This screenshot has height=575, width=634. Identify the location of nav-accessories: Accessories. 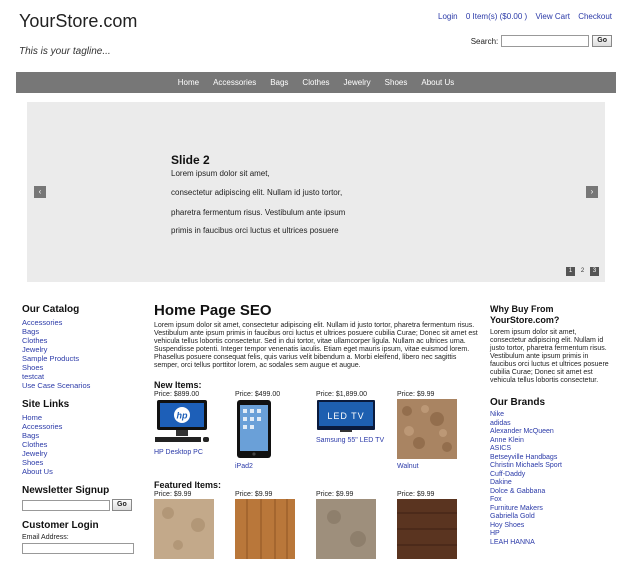
(234, 82).